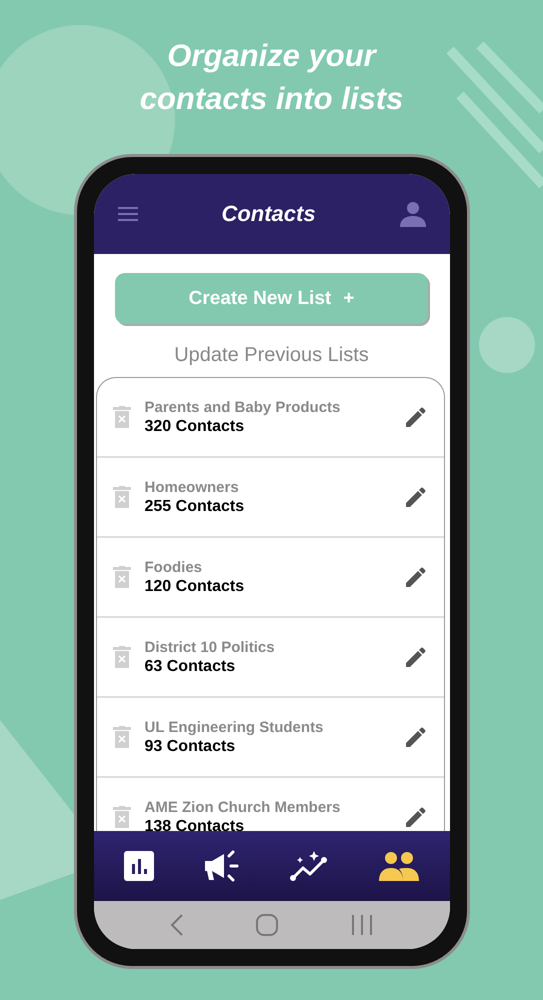 Image resolution: width=543 pixels, height=1000 pixels. Describe the element at coordinates (128, 214) in the screenshot. I see `menu-icon` at that location.